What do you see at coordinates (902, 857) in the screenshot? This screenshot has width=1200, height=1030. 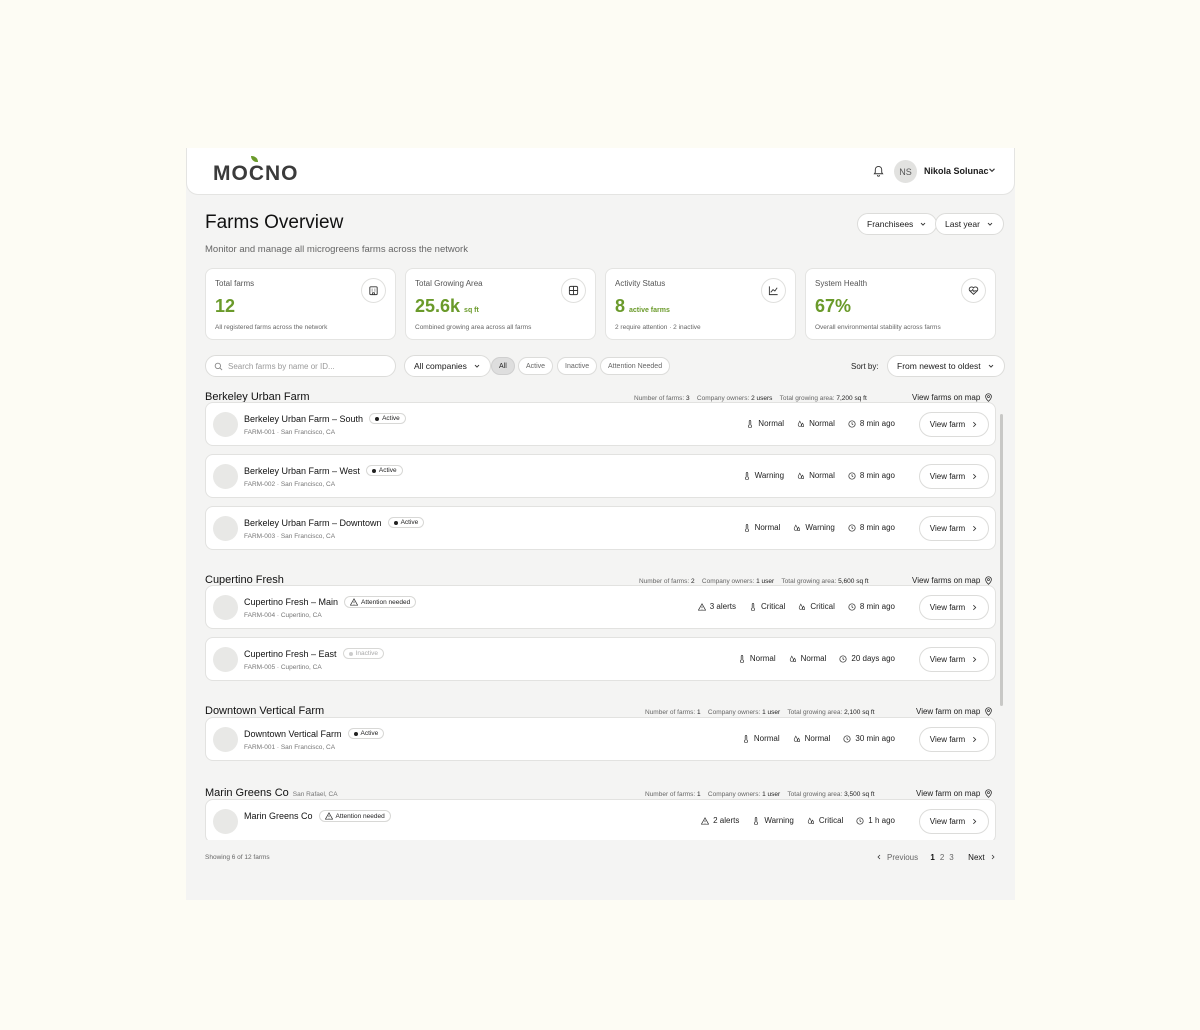 I see `previous-page-button: Previous` at bounding box center [902, 857].